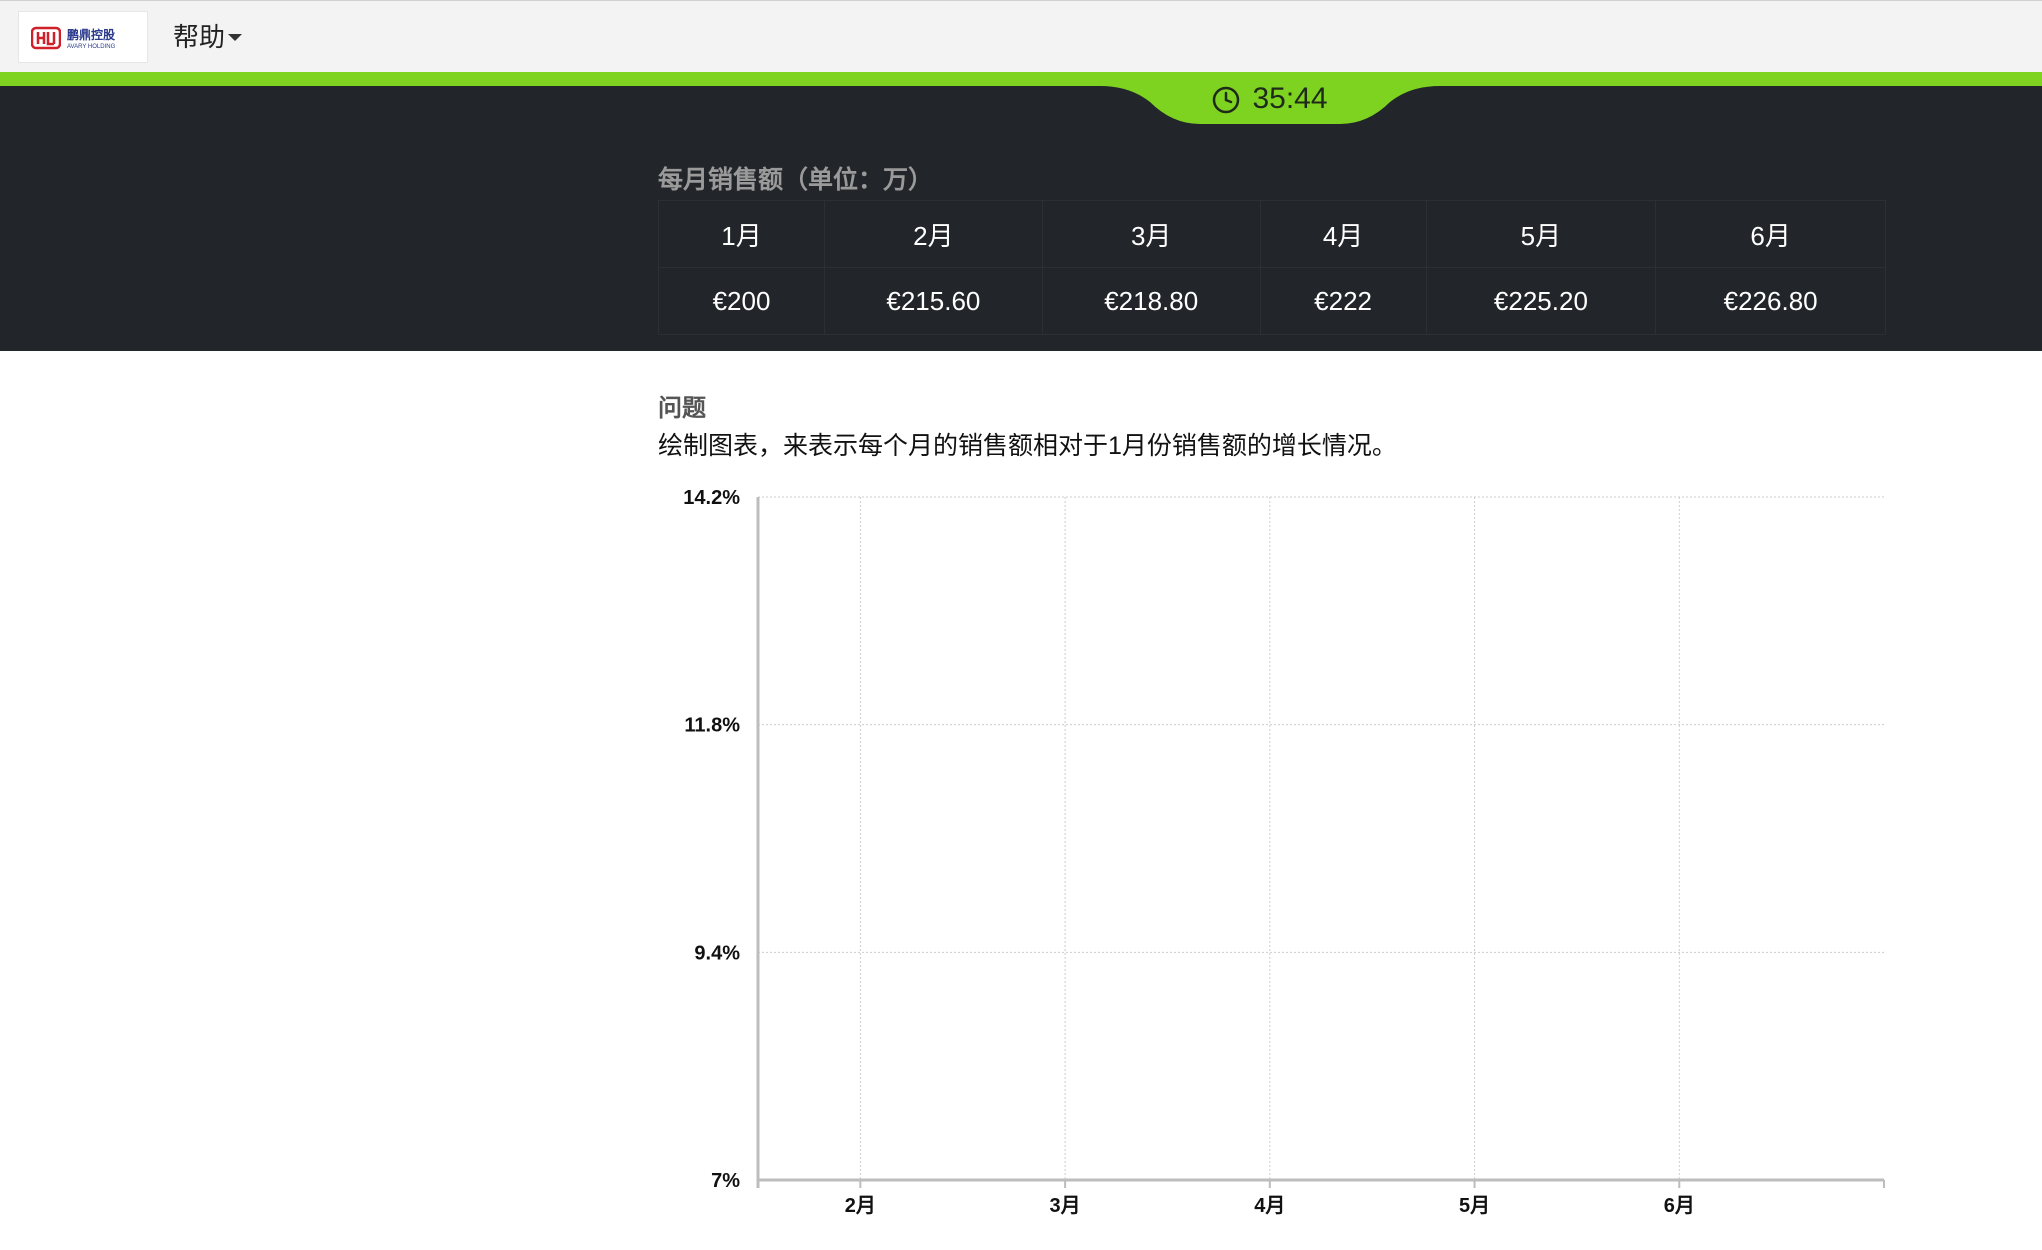 The image size is (2042, 1250). What do you see at coordinates (1151, 234) in the screenshot?
I see `month-cell: 3月` at bounding box center [1151, 234].